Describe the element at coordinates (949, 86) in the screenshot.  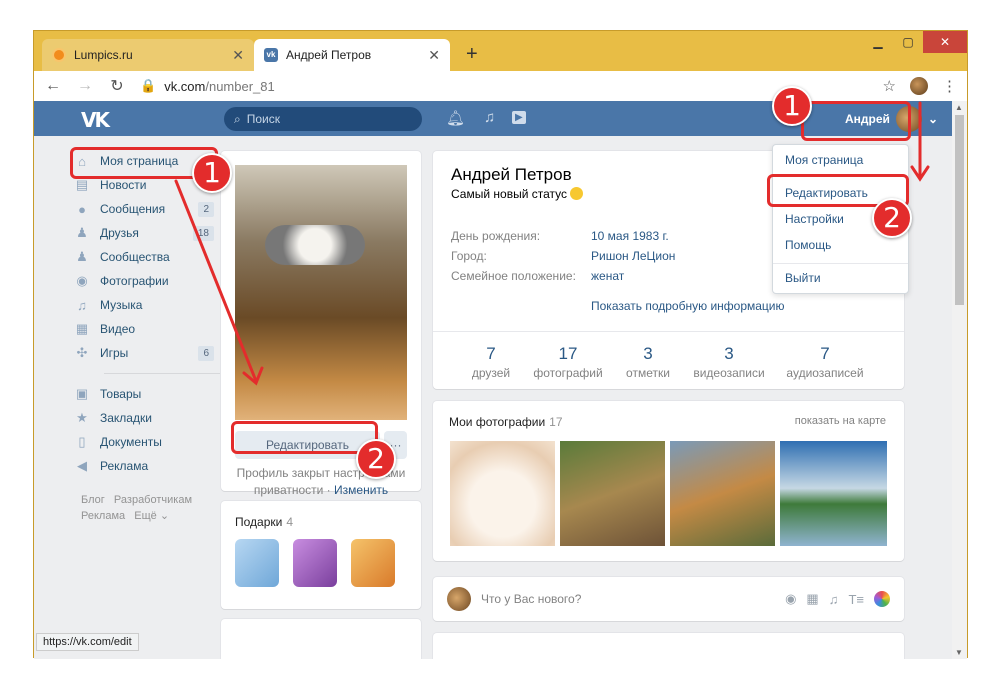
I see `menu-kebab-icon: ⋮` at that location.